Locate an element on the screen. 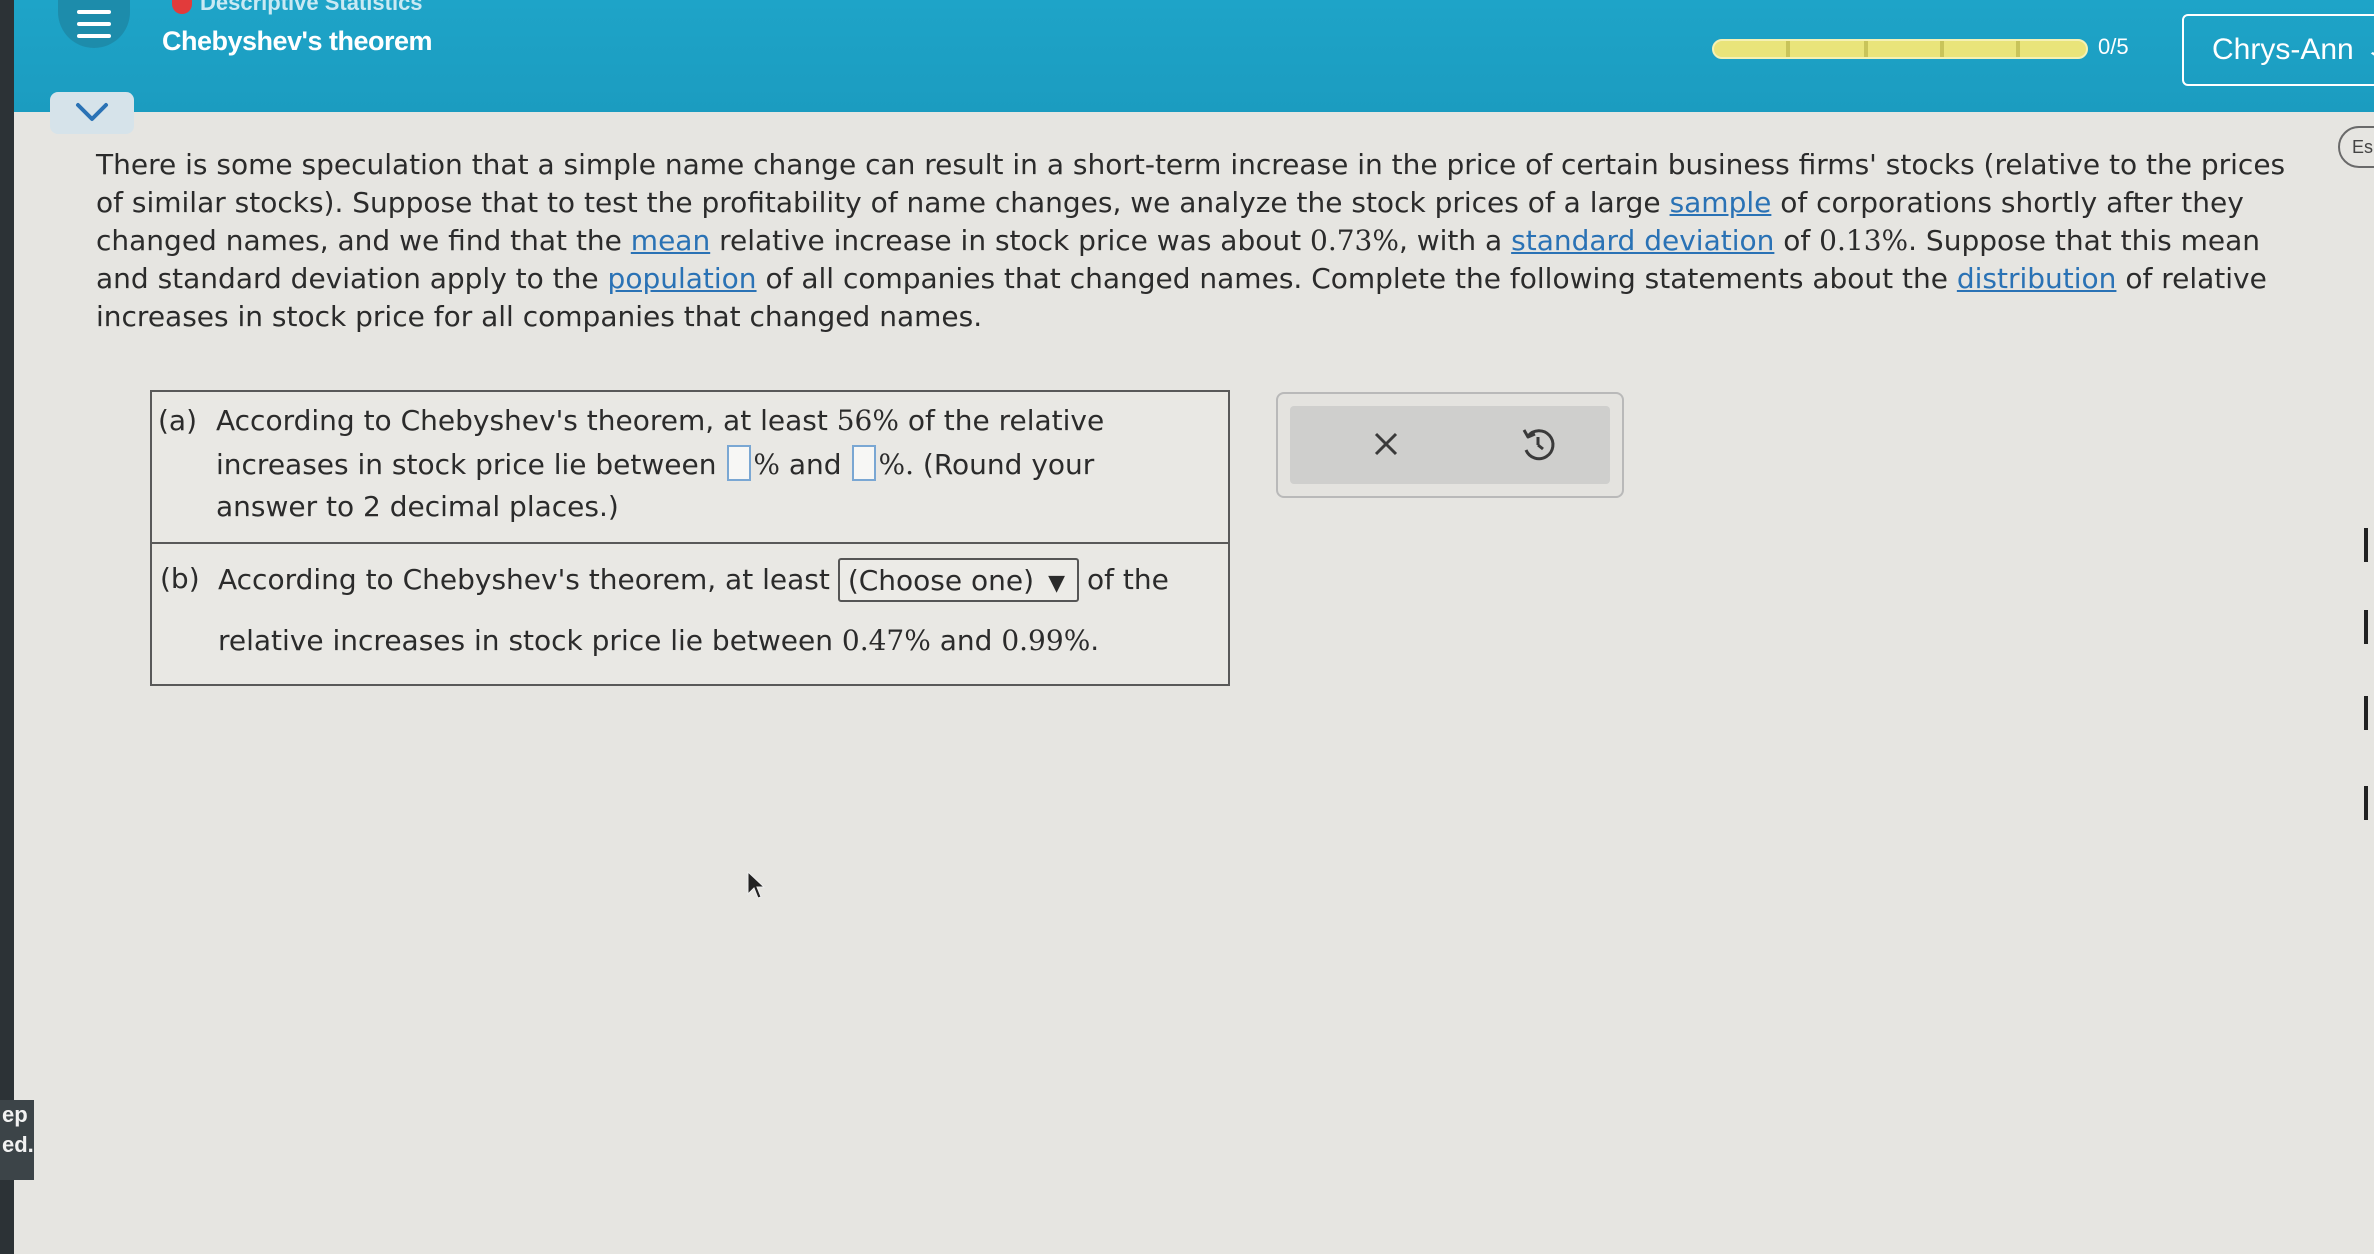 The height and width of the screenshot is (1254, 2374). hamburger-icon is located at coordinates (94, 24).